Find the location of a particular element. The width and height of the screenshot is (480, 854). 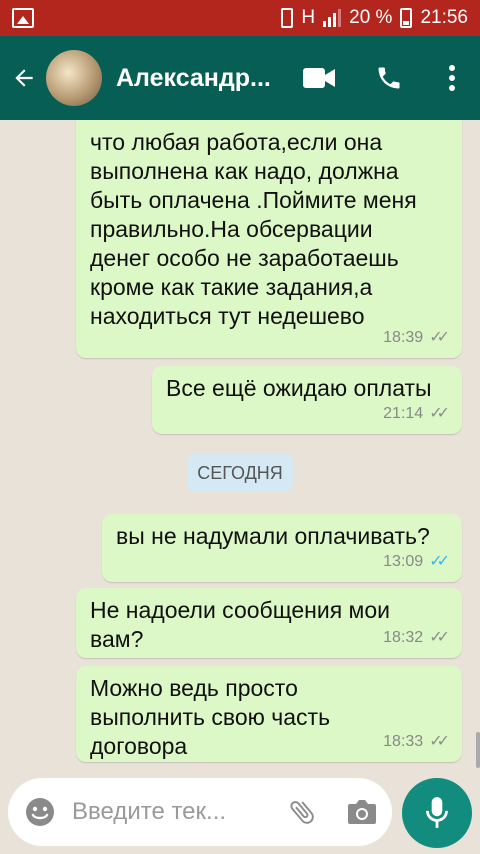

battery-percent: 20 % is located at coordinates (371, 17).